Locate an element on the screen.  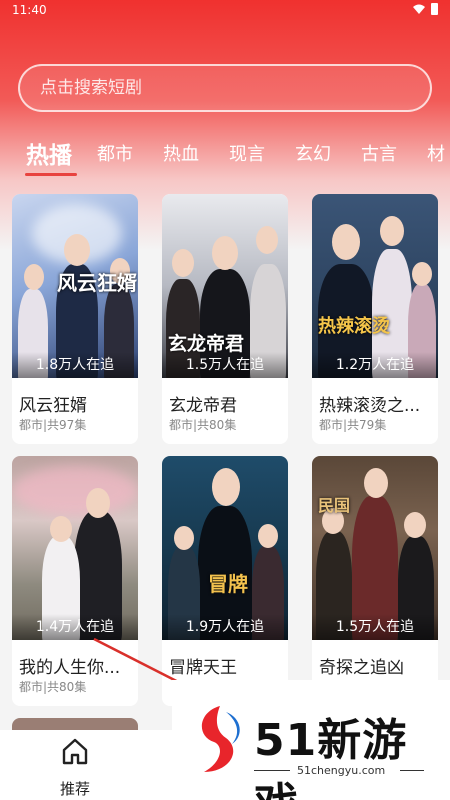
watermark: 51新游戏 51chengyu.com is located at coordinates (311, 740).